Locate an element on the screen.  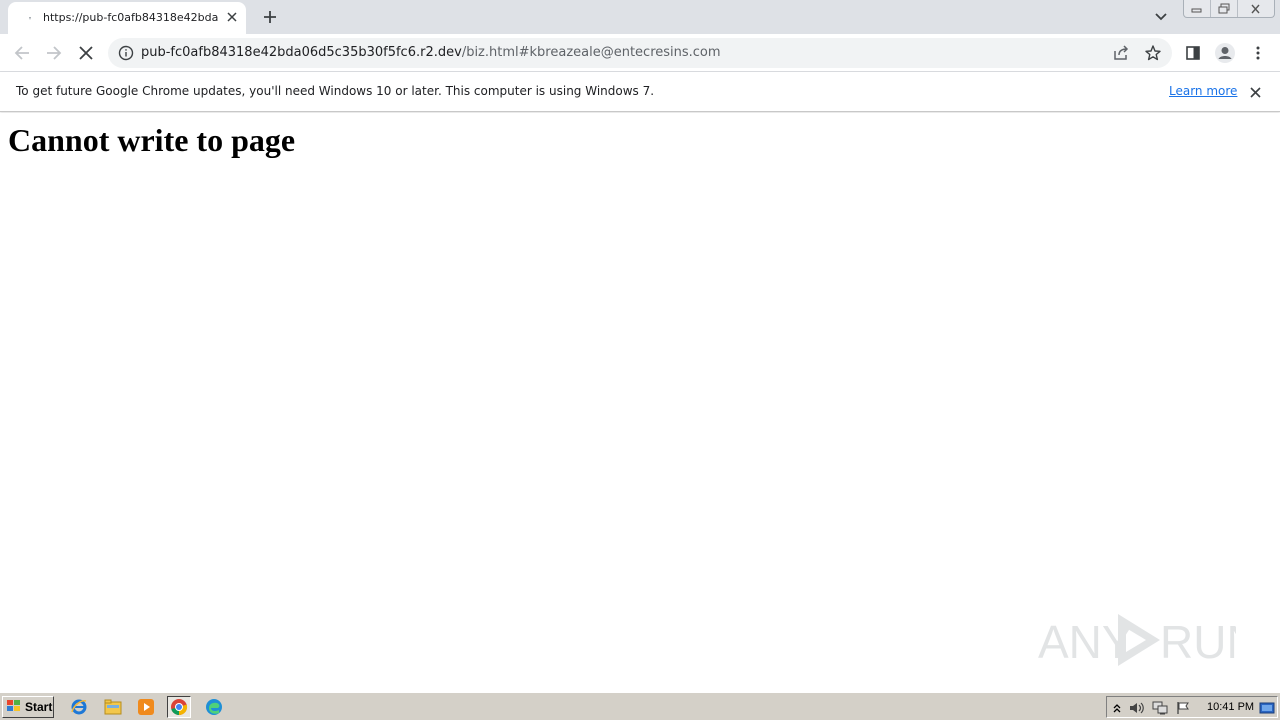
restore-icon is located at coordinates (1224, 8).